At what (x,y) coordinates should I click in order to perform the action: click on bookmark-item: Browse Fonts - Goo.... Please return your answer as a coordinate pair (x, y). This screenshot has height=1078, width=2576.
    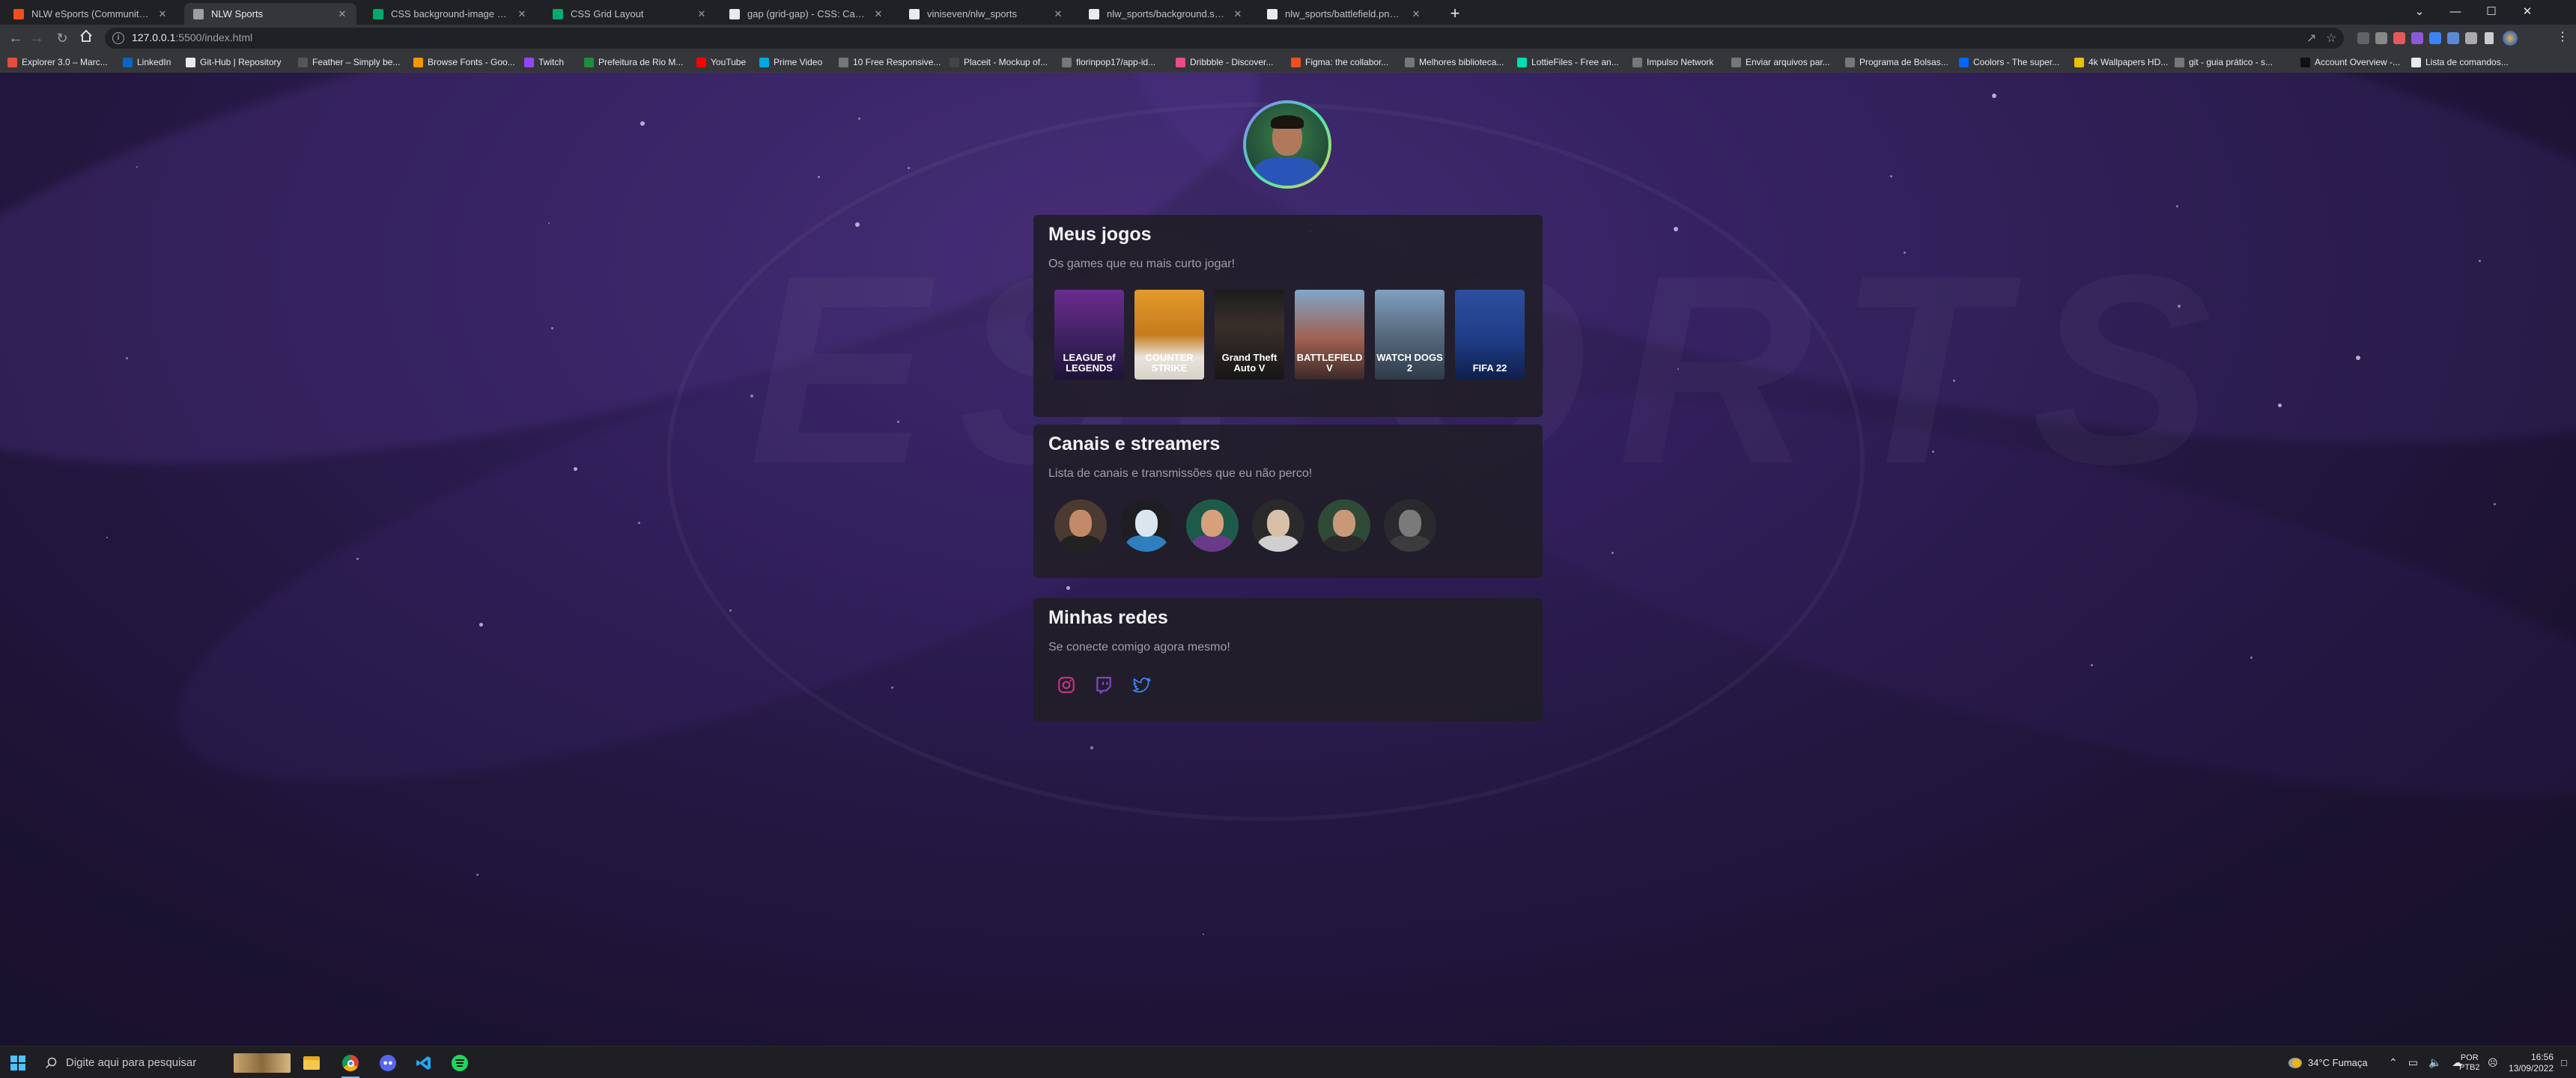
    Looking at the image, I should click on (464, 62).